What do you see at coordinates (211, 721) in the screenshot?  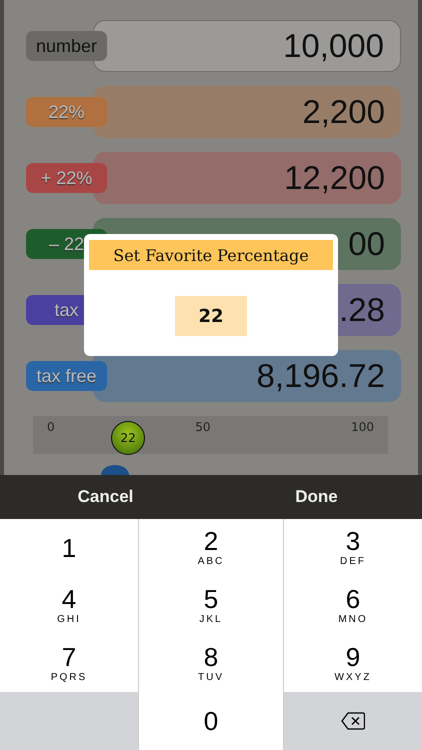 I see `keypad-key: 0` at bounding box center [211, 721].